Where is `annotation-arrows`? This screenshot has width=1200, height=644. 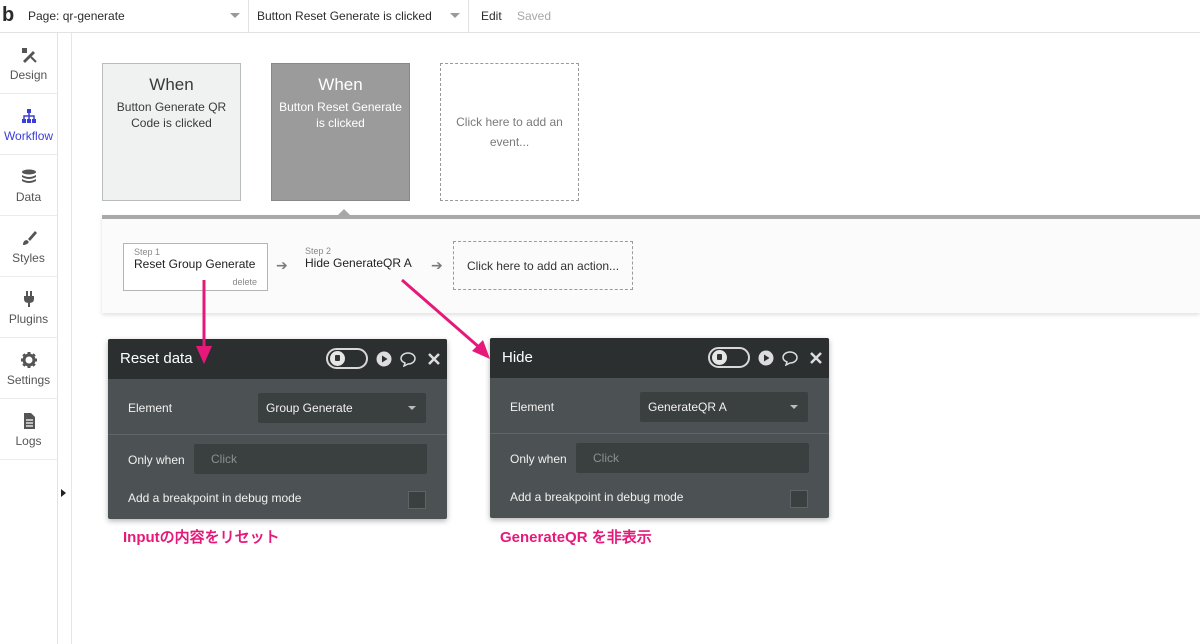
annotation-arrows is located at coordinates (343, 321).